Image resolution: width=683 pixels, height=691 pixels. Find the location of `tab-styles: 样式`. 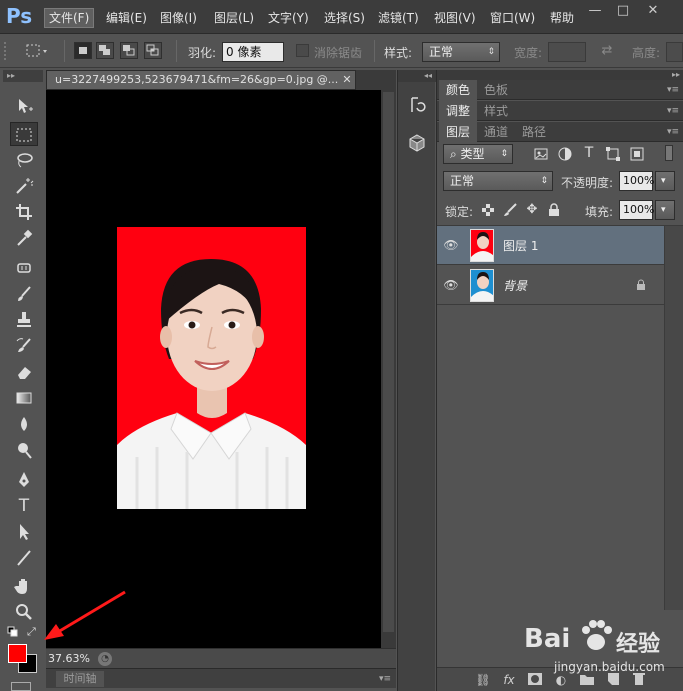

tab-styles: 样式 is located at coordinates (496, 111).